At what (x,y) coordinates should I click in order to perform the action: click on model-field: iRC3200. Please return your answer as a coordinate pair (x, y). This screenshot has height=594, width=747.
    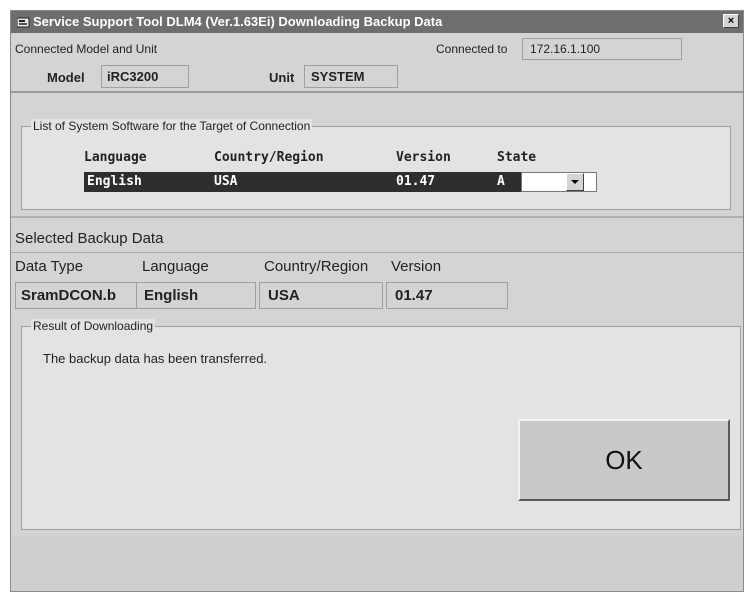
    Looking at the image, I should click on (145, 76).